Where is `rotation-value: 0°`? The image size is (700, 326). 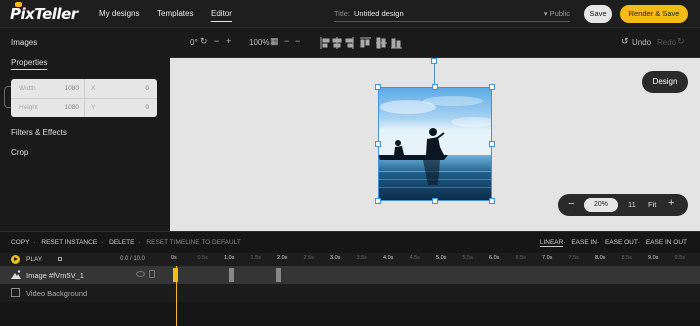 rotation-value: 0° is located at coordinates (194, 42).